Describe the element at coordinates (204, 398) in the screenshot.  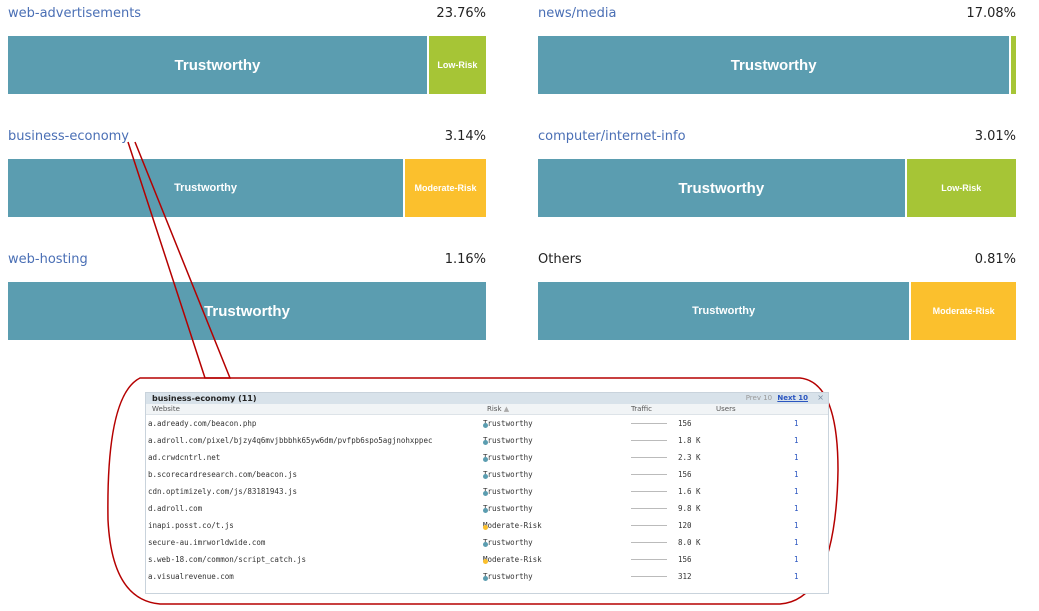
I see `panel-title: business-economy (11)` at that location.